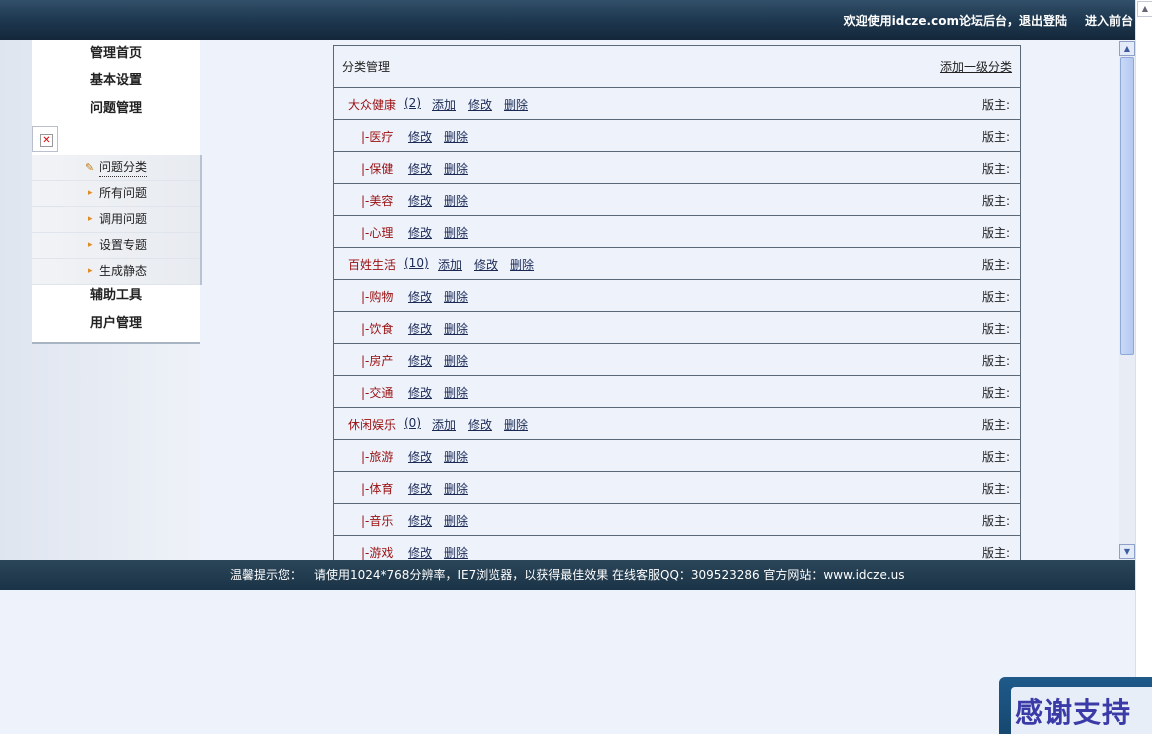 The image size is (1152, 734). What do you see at coordinates (677, 360) in the screenshot?
I see `category-row: |-房产 修改 删除 版主:` at bounding box center [677, 360].